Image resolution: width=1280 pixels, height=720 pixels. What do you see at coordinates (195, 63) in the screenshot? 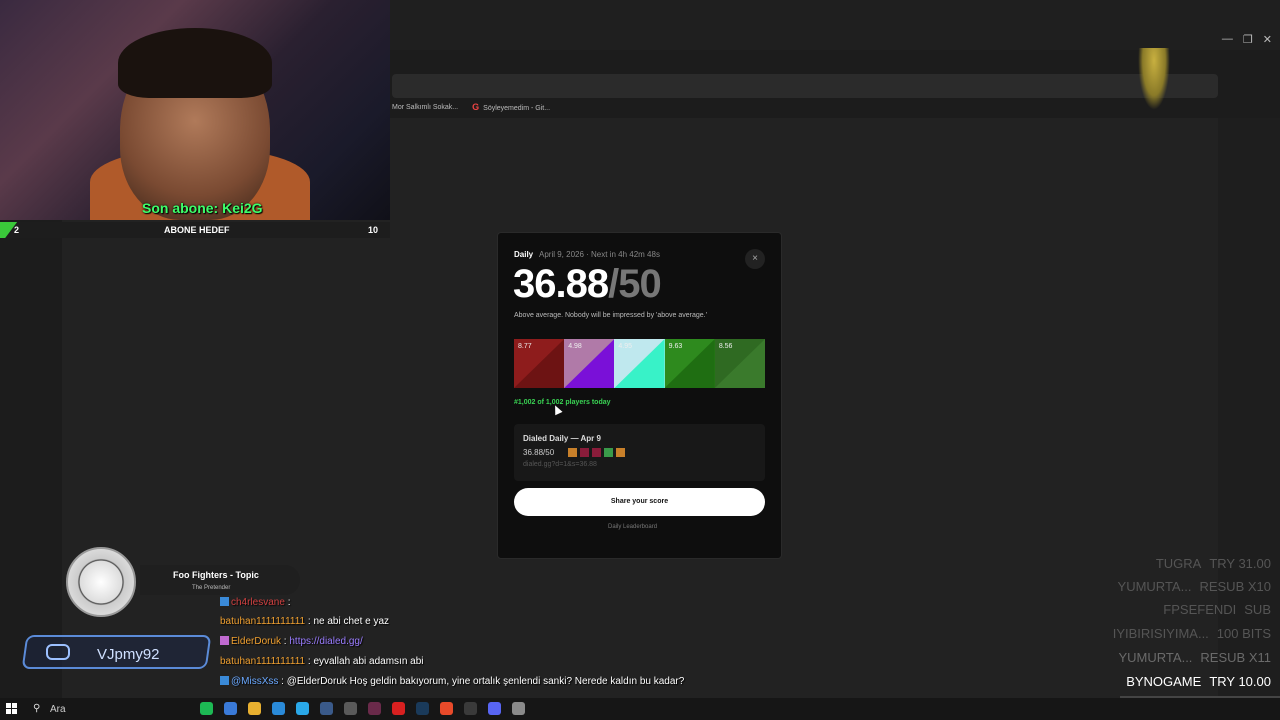
I see `streamer-hair` at bounding box center [195, 63].